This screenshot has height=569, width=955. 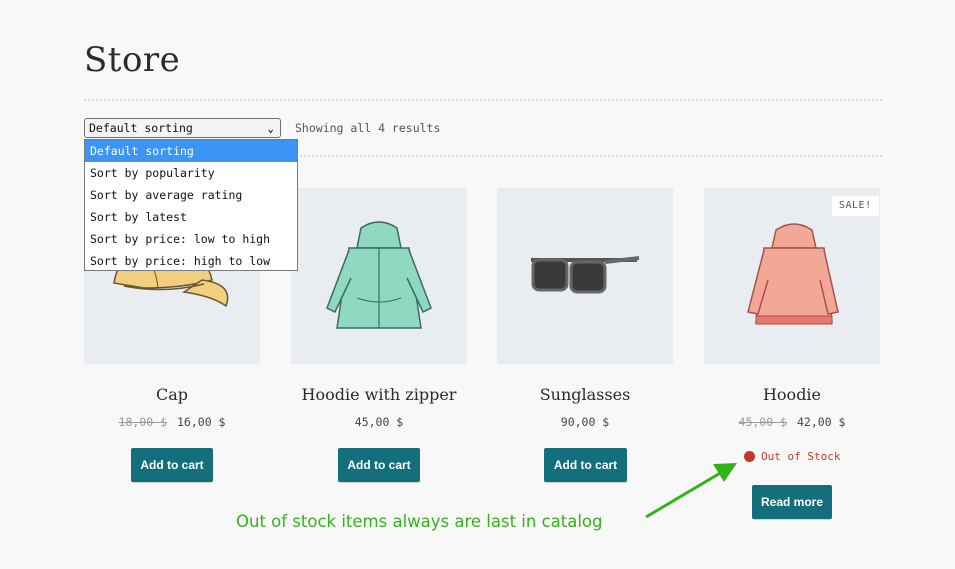 I want to click on sort-option-price-desc: Sort by price: high to low, so click(x=191, y=261).